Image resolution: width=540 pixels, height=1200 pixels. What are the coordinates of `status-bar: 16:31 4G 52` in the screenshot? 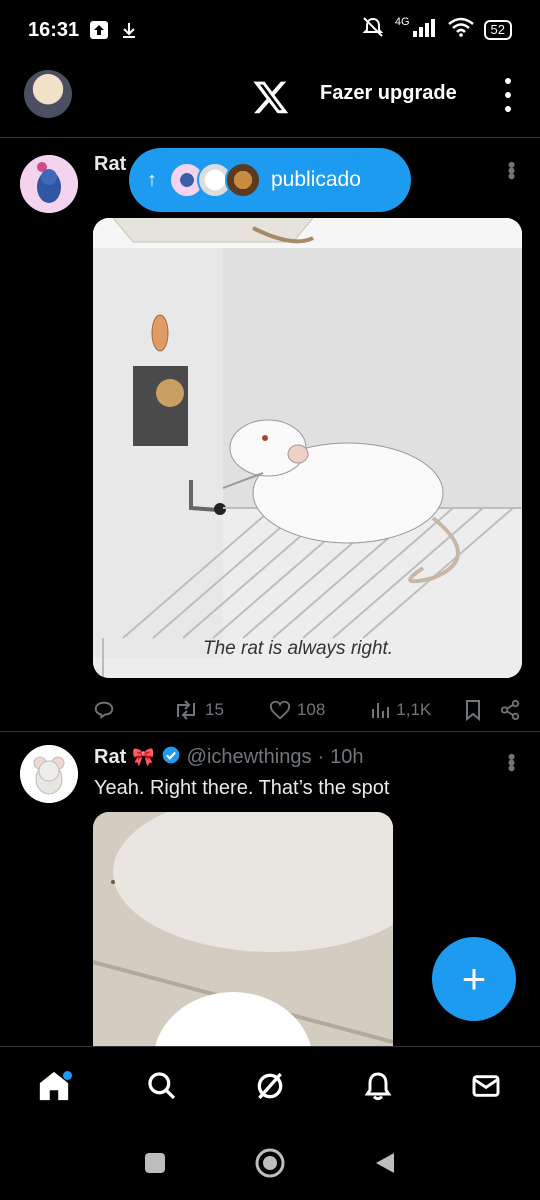 It's located at (270, 30).